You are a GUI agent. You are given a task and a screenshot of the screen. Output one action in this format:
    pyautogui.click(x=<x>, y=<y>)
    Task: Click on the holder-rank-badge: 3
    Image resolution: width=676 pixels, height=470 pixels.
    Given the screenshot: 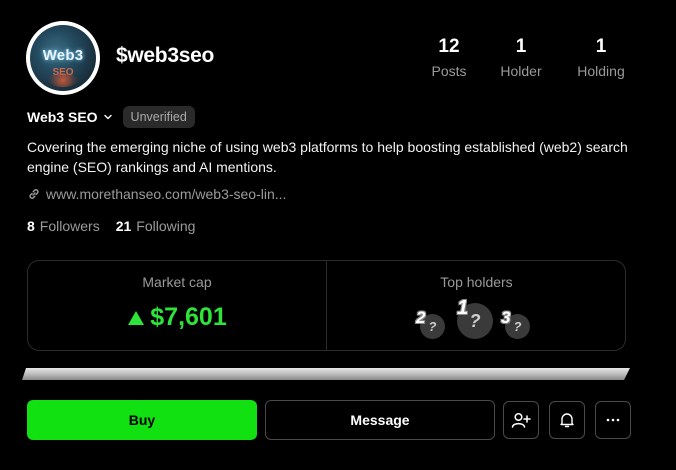 What is the action you would take?
    pyautogui.click(x=506, y=317)
    